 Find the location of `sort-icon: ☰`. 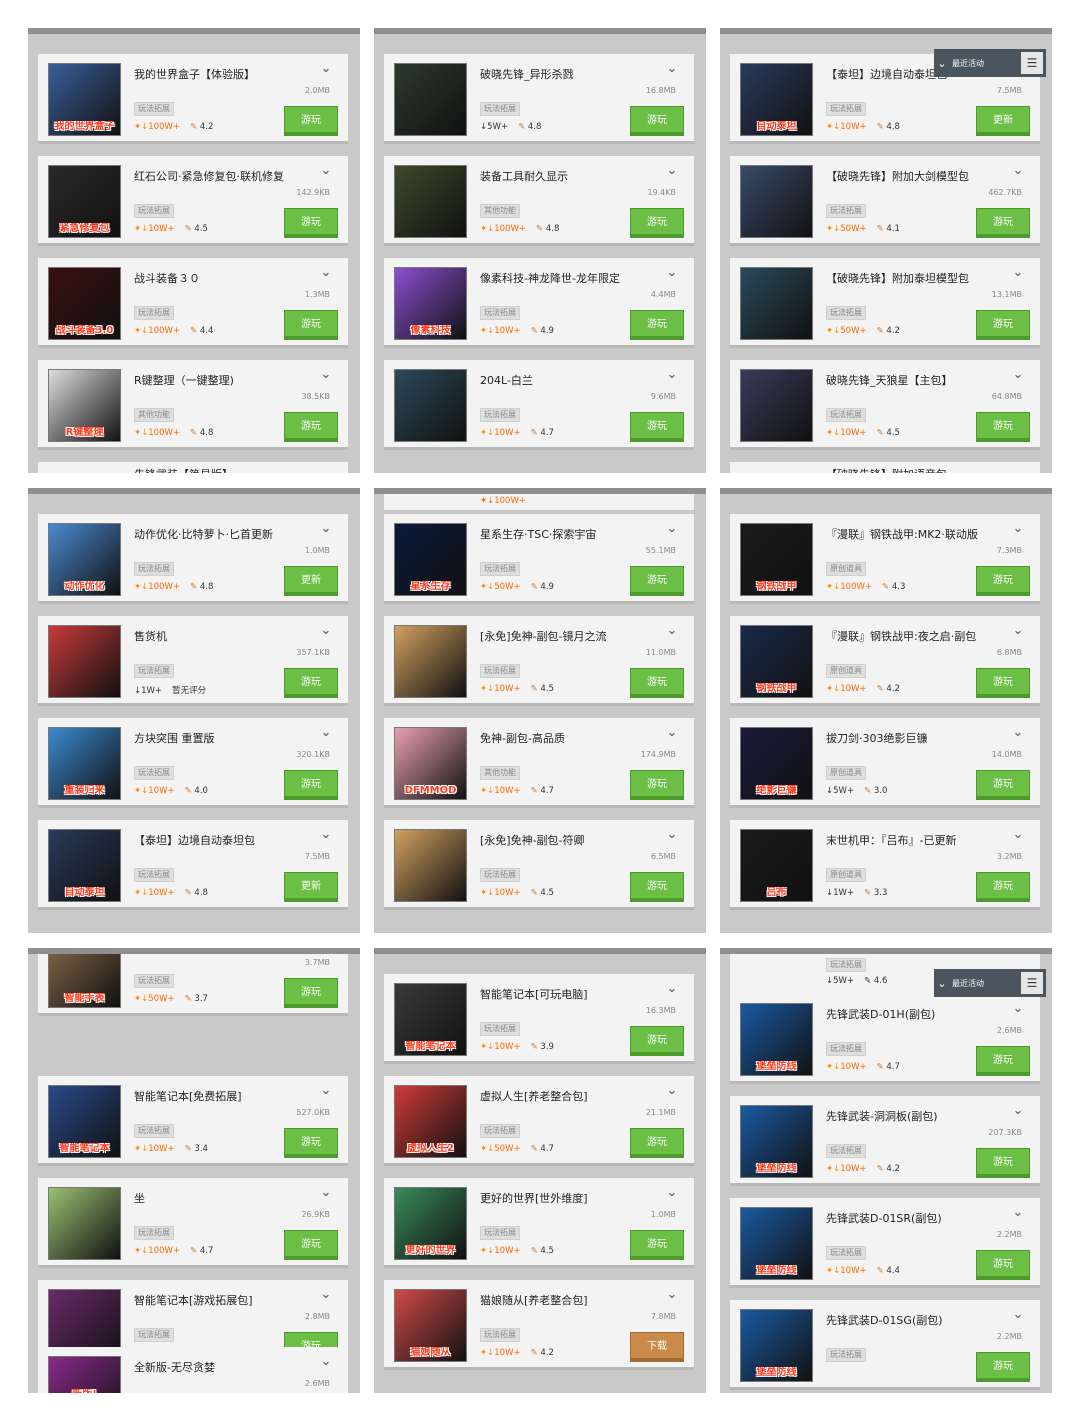

sort-icon: ☰ is located at coordinates (1032, 63).